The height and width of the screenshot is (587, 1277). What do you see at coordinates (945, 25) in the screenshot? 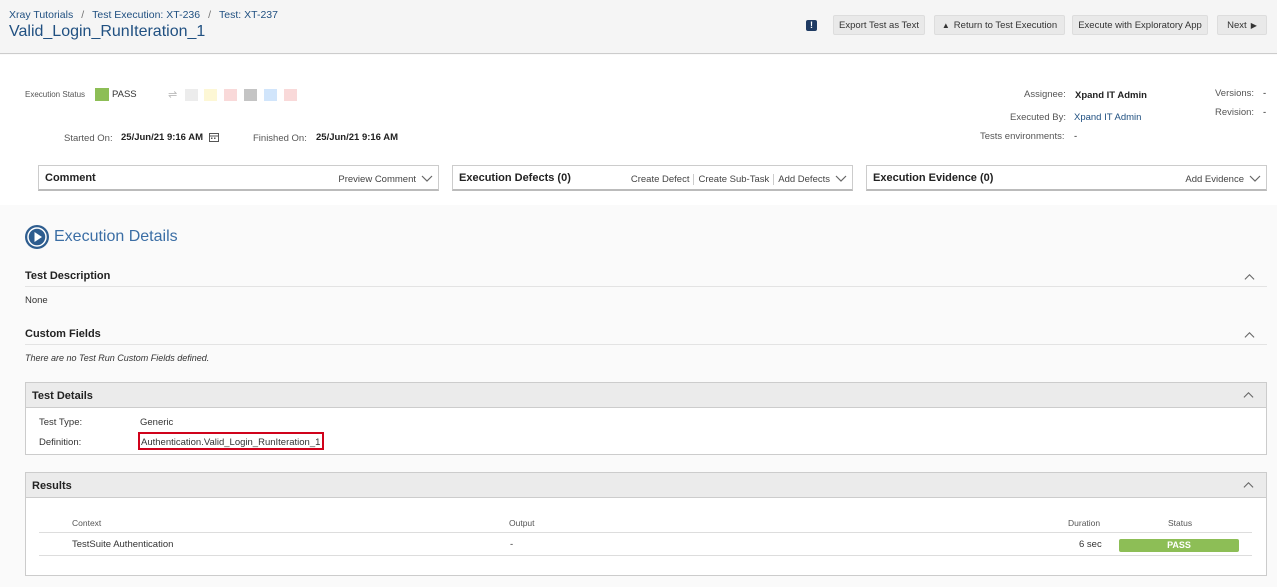
I see `arrow-up-icon: ▲` at bounding box center [945, 25].